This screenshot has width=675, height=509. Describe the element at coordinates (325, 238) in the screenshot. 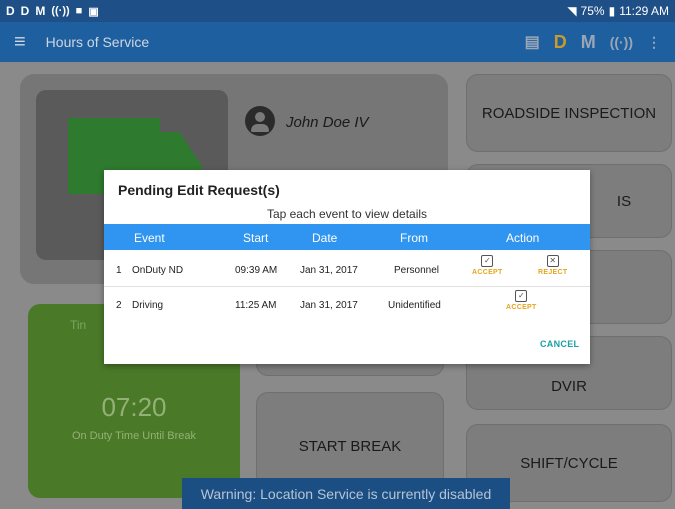

I see `col-date: Date` at that location.